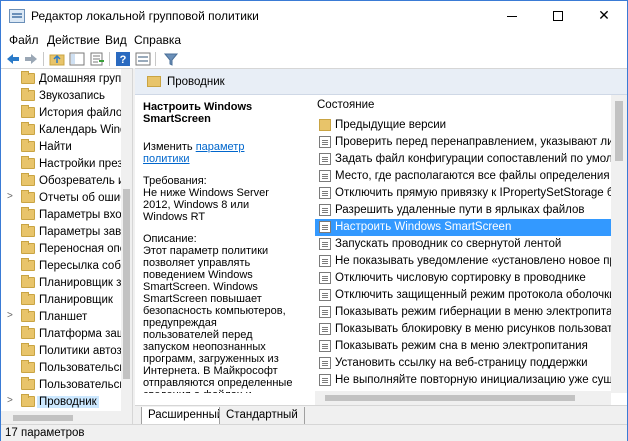 Image resolution: width=628 pixels, height=441 pixels. I want to click on tree-item-label: Настройки презентации, so click(80, 164).